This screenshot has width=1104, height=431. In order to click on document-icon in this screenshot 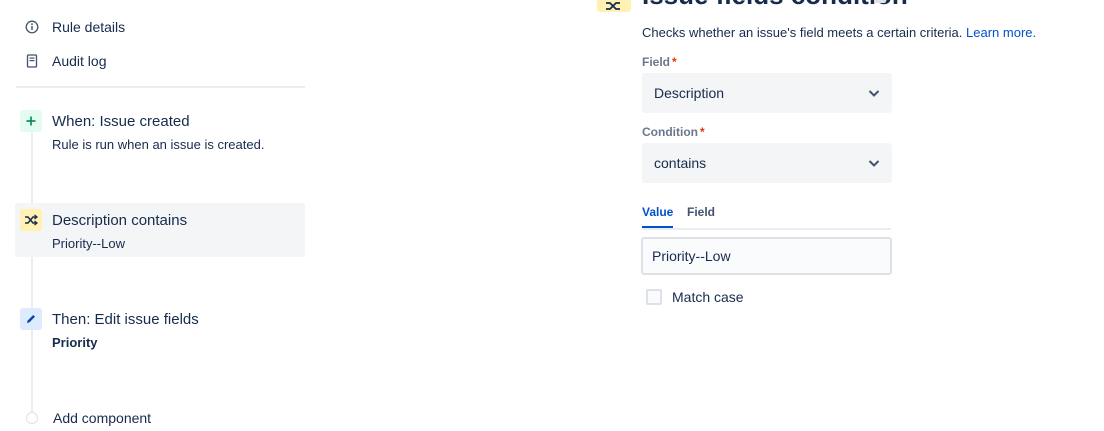, I will do `click(32, 61)`.